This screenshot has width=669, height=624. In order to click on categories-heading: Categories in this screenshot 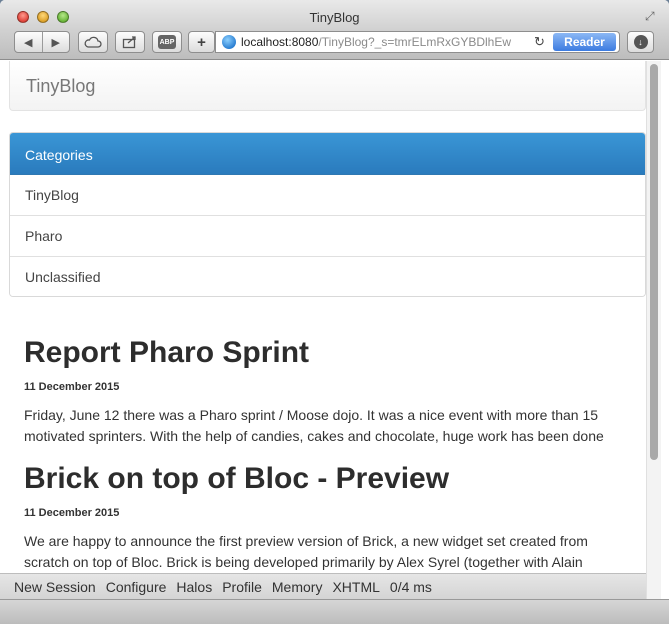, I will do `click(327, 154)`.